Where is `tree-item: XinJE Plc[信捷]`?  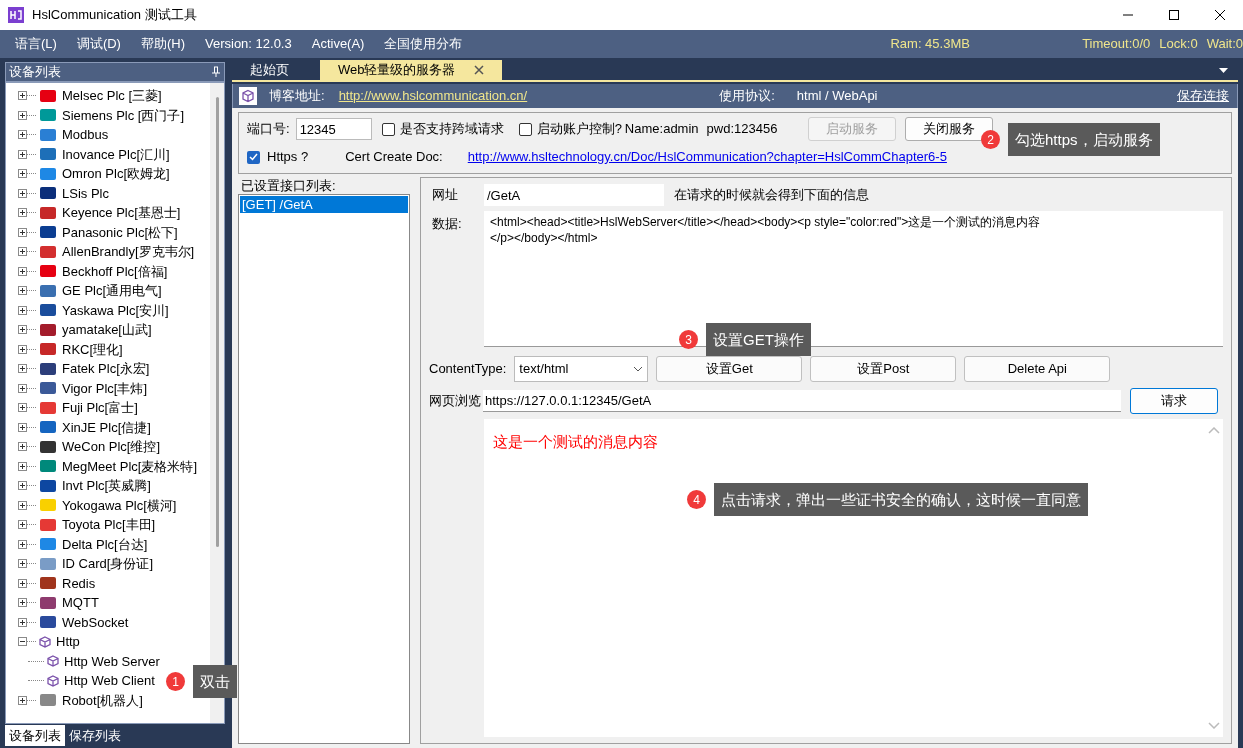
tree-item: XinJE Plc[信捷] is located at coordinates (106, 427).